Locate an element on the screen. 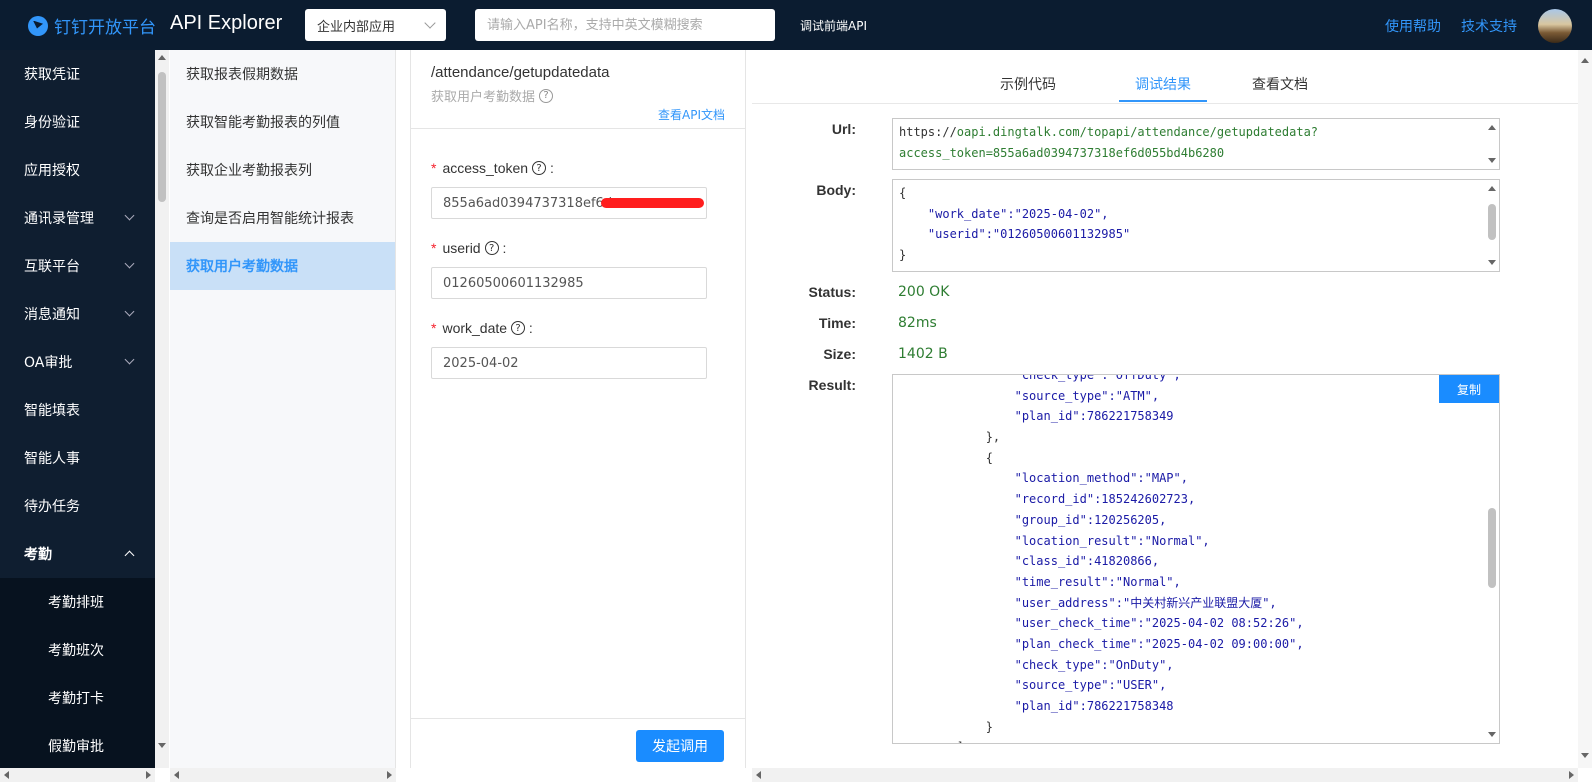  api-search-input is located at coordinates (625, 25).